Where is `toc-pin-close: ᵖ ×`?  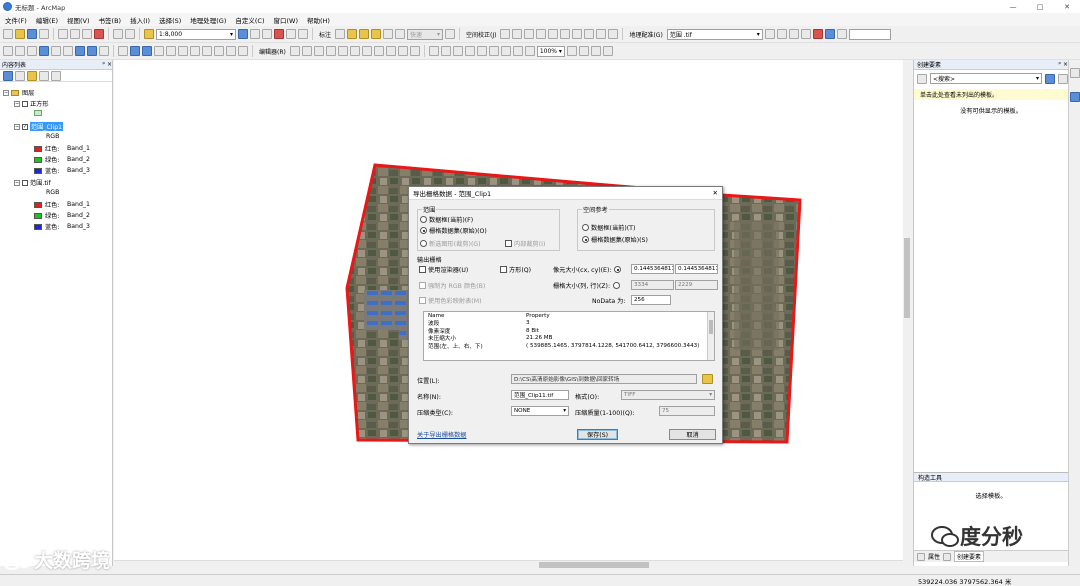 toc-pin-close: ᵖ × is located at coordinates (107, 64).